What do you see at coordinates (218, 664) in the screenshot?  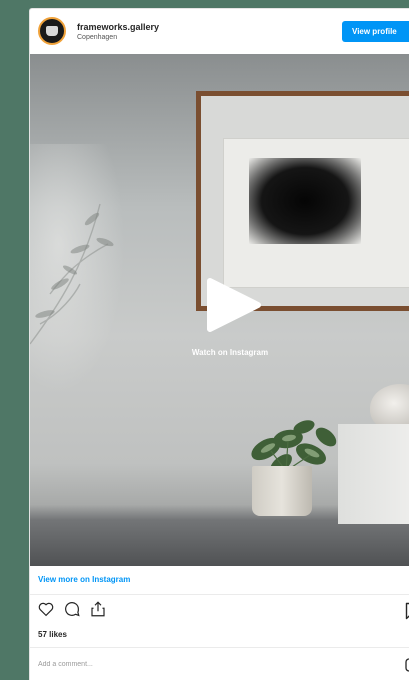 I see `comment-input` at bounding box center [218, 664].